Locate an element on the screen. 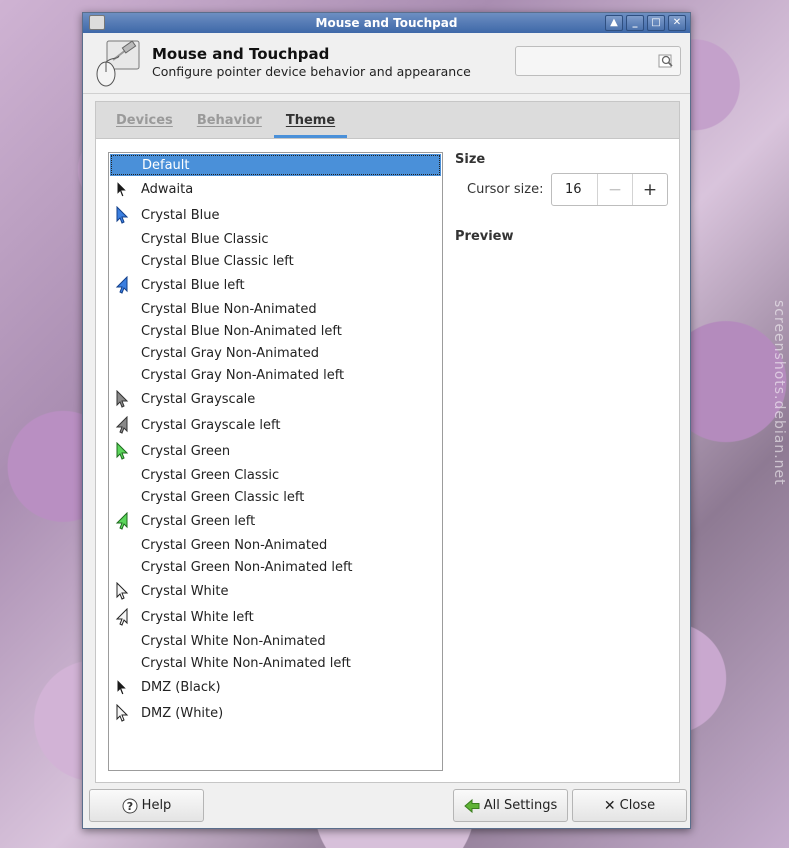 Image resolution: width=789 pixels, height=848 pixels. theme-name: Crystal Blue is located at coordinates (180, 215).